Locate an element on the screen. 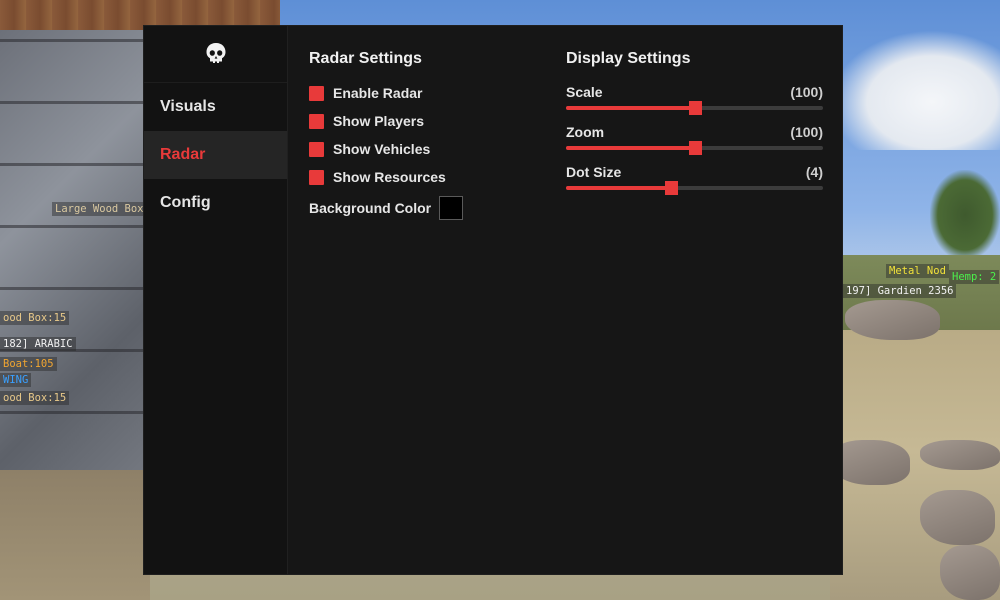  option-enable-radar: Enable Radar is located at coordinates (365, 93).